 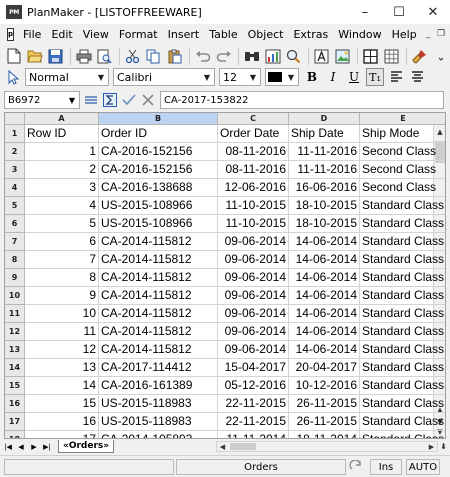 What do you see at coordinates (11, 34) in the screenshot?
I see `document-menu-icon: p` at bounding box center [11, 34].